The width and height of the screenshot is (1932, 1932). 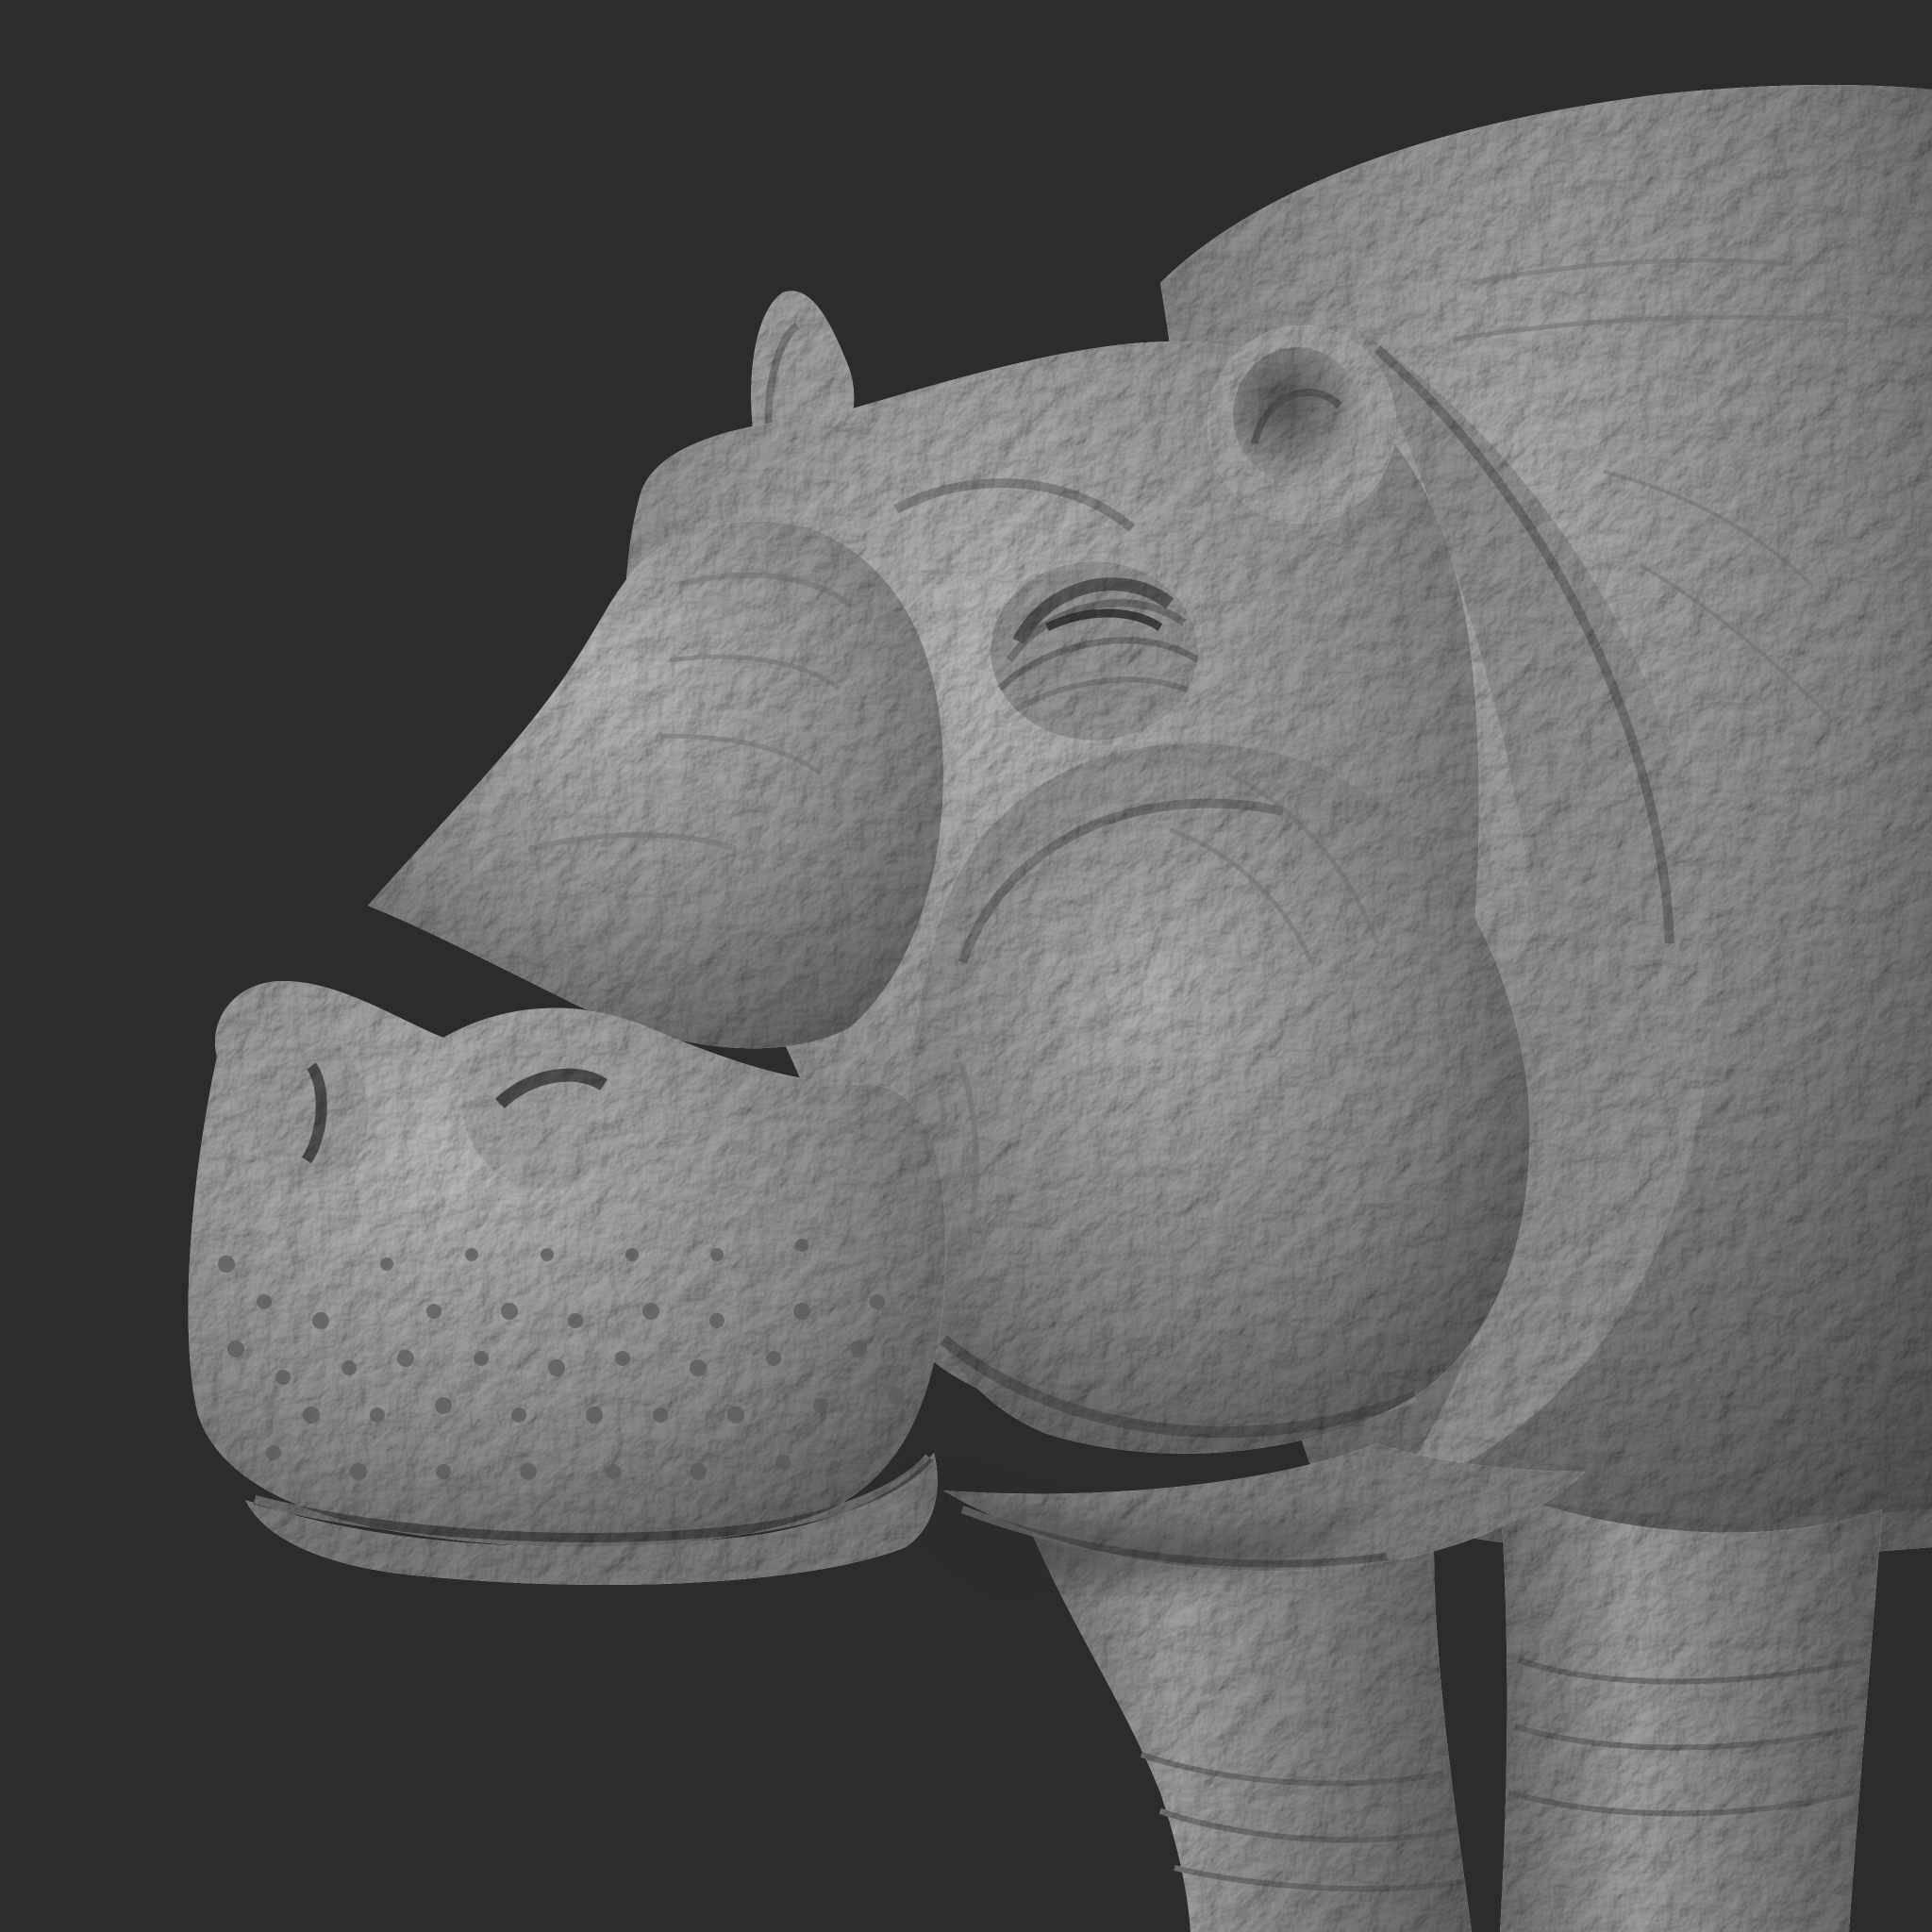 I want to click on front-ear-inner, so click(x=1297, y=415).